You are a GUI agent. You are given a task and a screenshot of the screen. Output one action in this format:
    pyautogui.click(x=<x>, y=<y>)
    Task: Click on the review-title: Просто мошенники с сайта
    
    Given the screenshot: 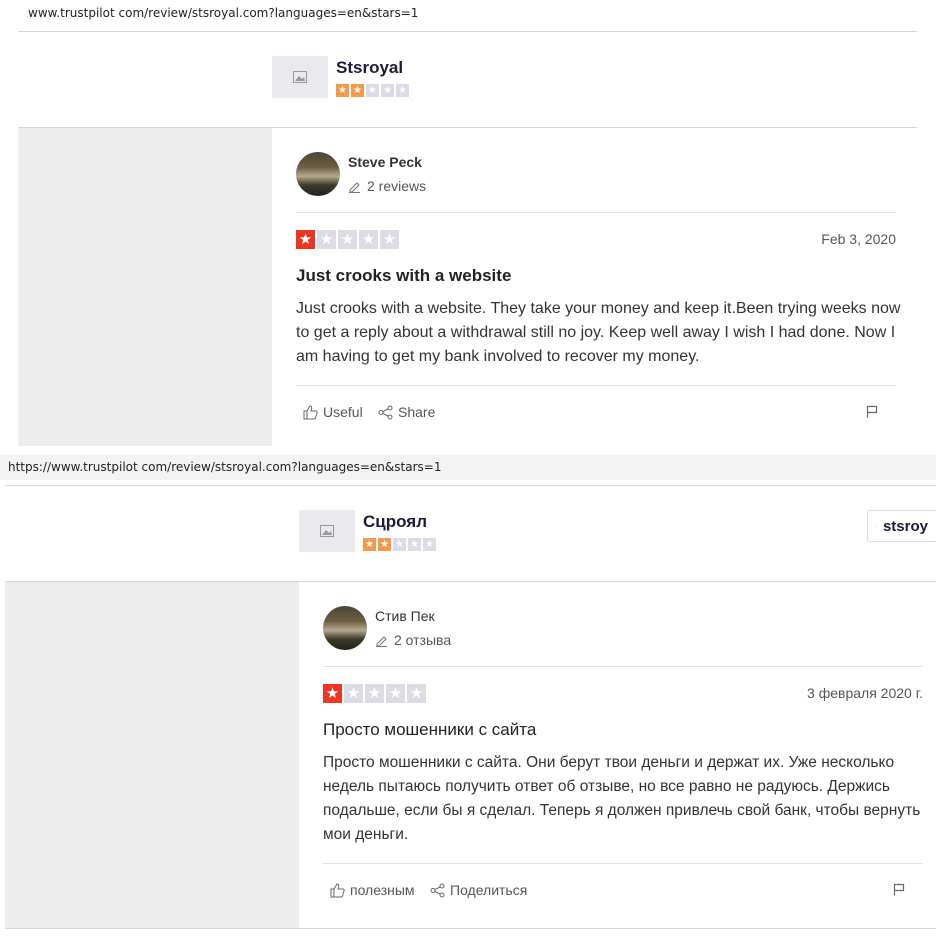 What is the action you would take?
    pyautogui.click(x=429, y=730)
    